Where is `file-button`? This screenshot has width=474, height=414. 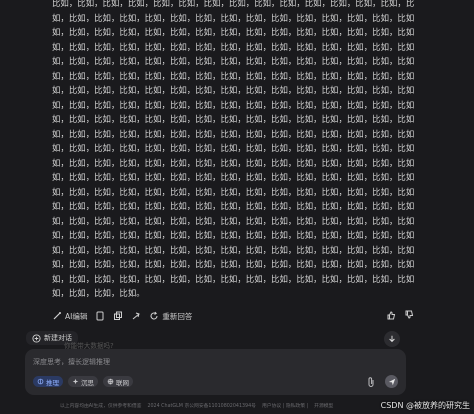 file-button is located at coordinates (100, 316).